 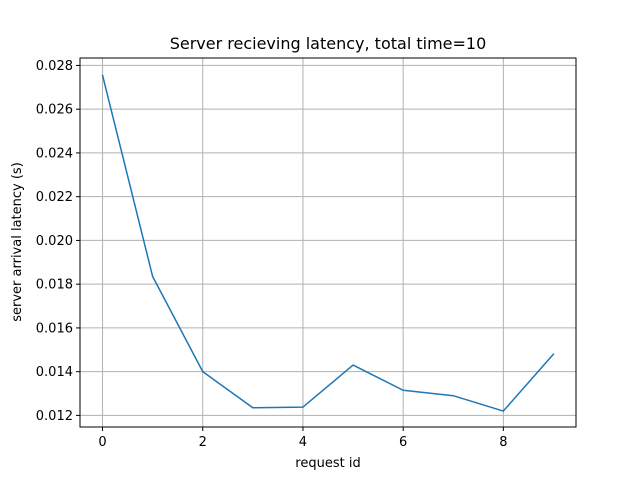 I want to click on x-tick-label: 8, so click(x=503, y=442).